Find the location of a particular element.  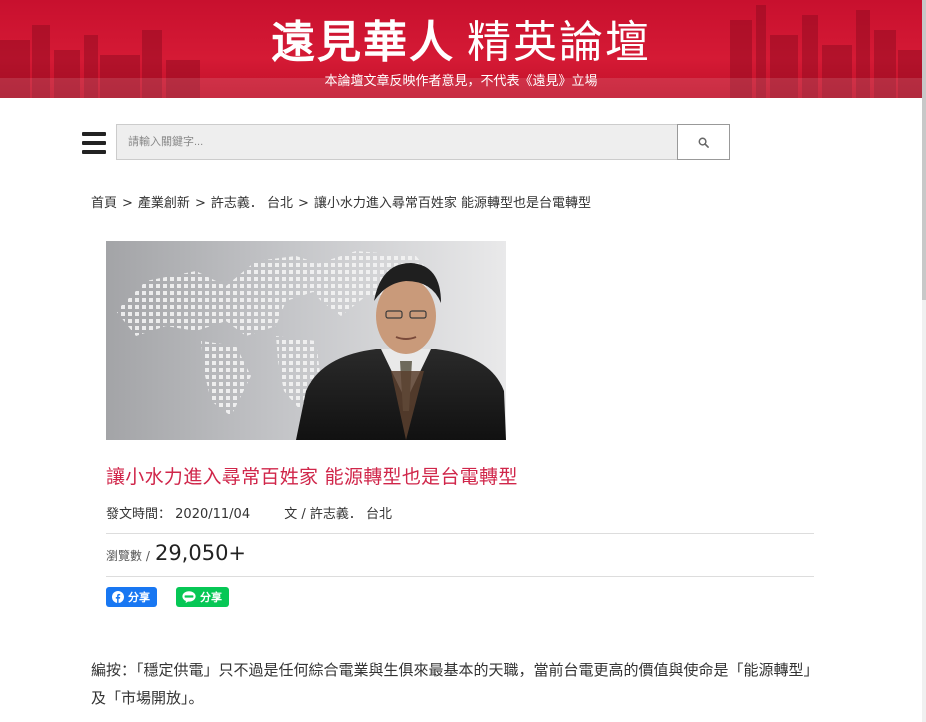

published-label: 發文時間： is located at coordinates (139, 514).